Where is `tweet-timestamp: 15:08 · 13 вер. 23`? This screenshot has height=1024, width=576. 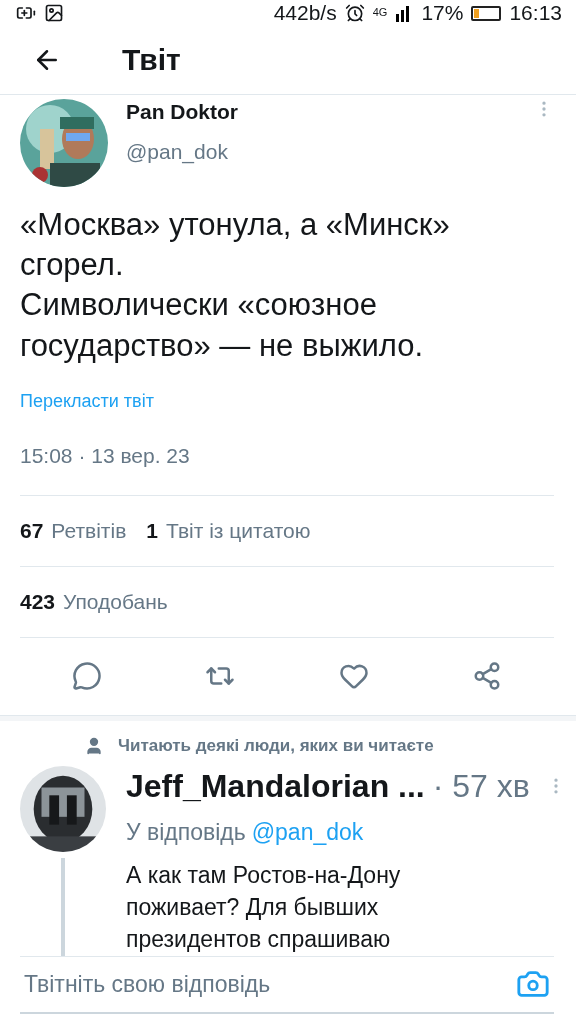 tweet-timestamp: 15:08 · 13 вер. 23 is located at coordinates (105, 455).